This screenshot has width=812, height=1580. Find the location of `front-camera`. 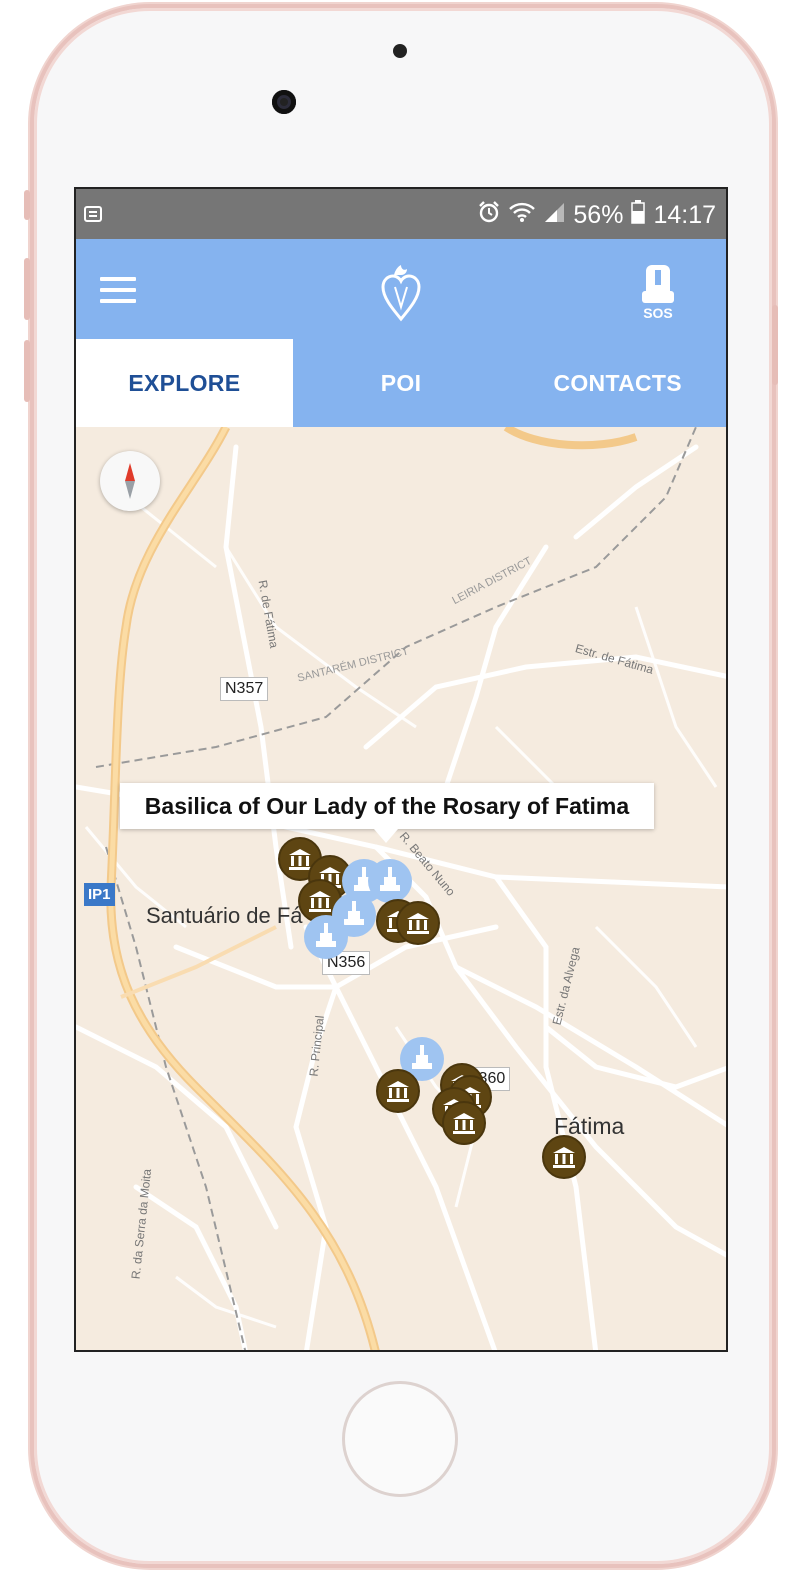

front-camera is located at coordinates (284, 102).